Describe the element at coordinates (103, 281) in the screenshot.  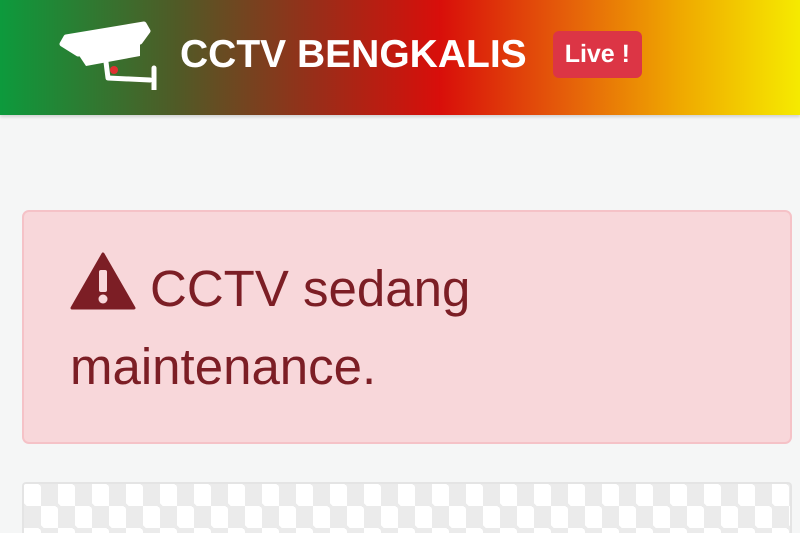
I see `warning-icon` at that location.